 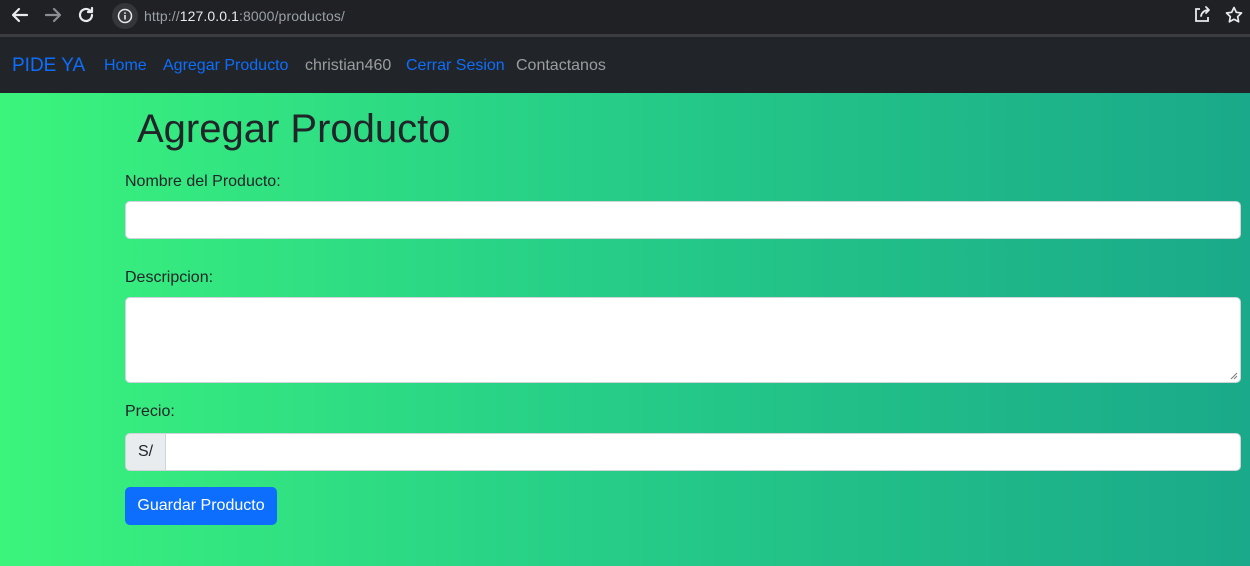 I want to click on page-title: Agregar Producto, so click(x=294, y=129).